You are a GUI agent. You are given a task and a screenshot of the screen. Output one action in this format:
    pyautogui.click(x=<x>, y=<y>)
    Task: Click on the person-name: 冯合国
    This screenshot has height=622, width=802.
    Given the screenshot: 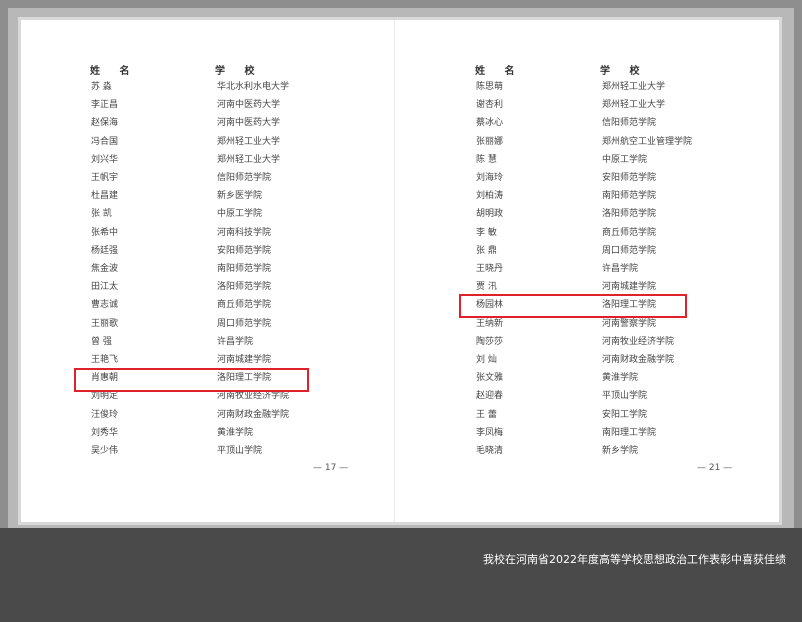 What is the action you would take?
    pyautogui.click(x=105, y=141)
    